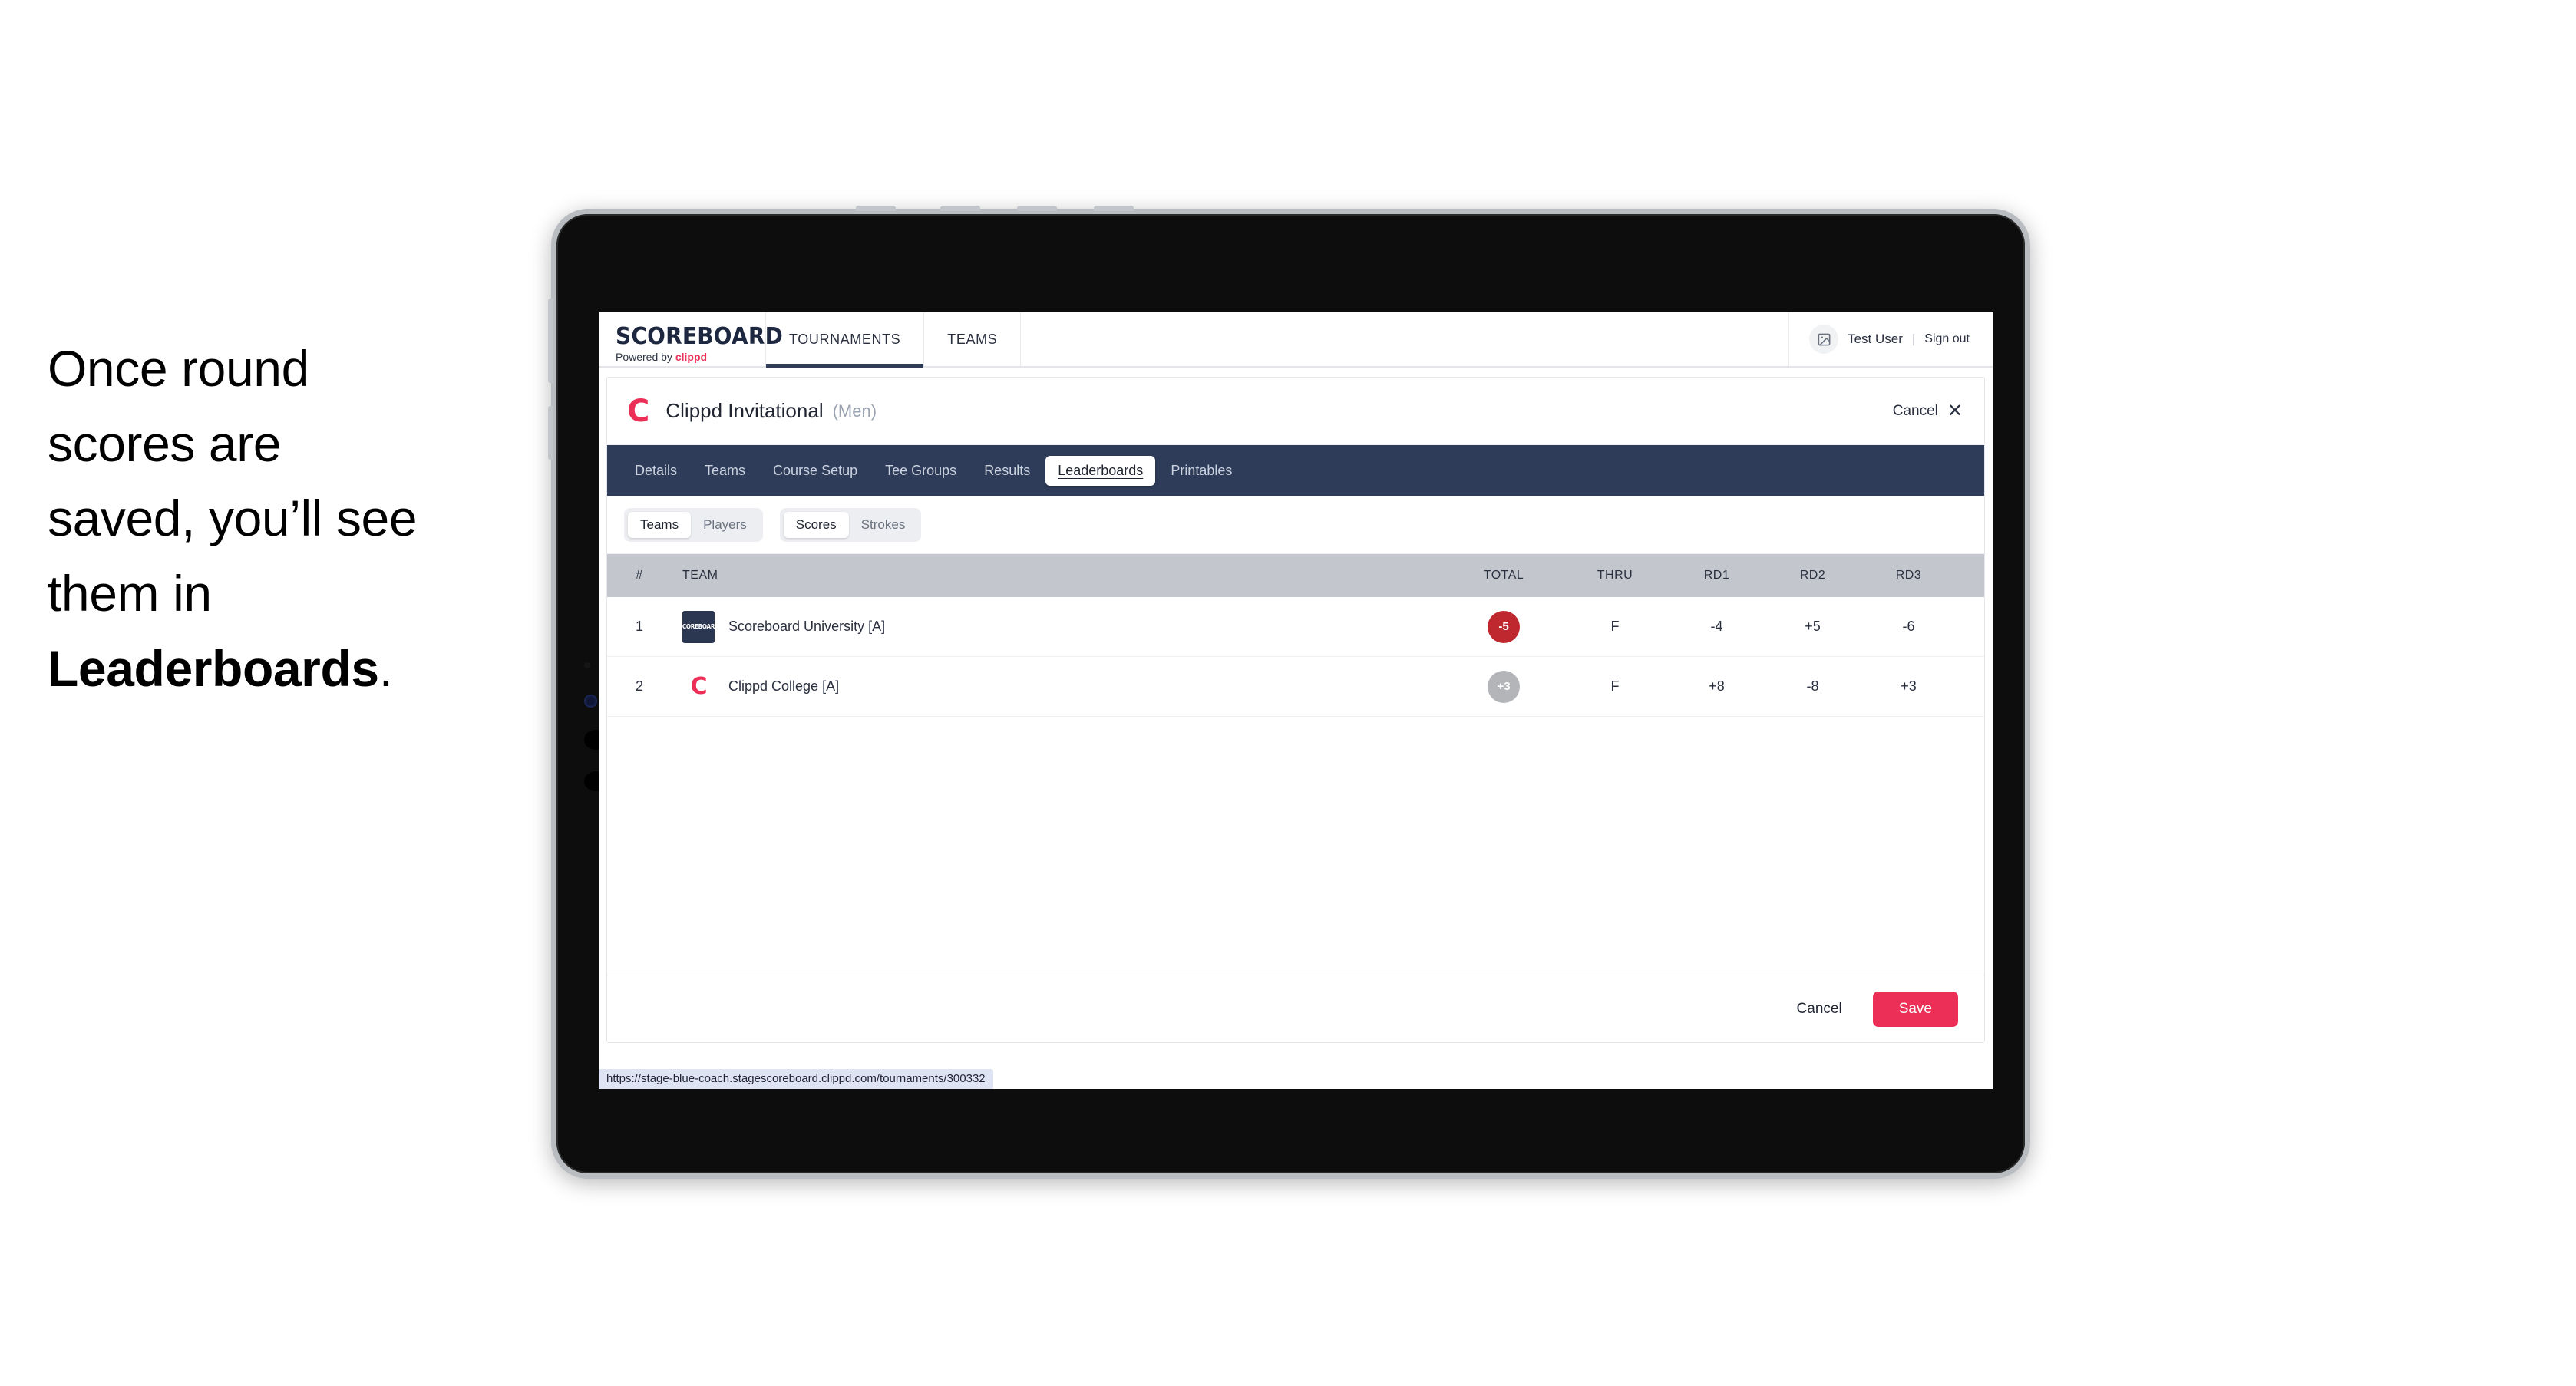  What do you see at coordinates (1813, 626) in the screenshot?
I see `row-rd2: +5` at bounding box center [1813, 626].